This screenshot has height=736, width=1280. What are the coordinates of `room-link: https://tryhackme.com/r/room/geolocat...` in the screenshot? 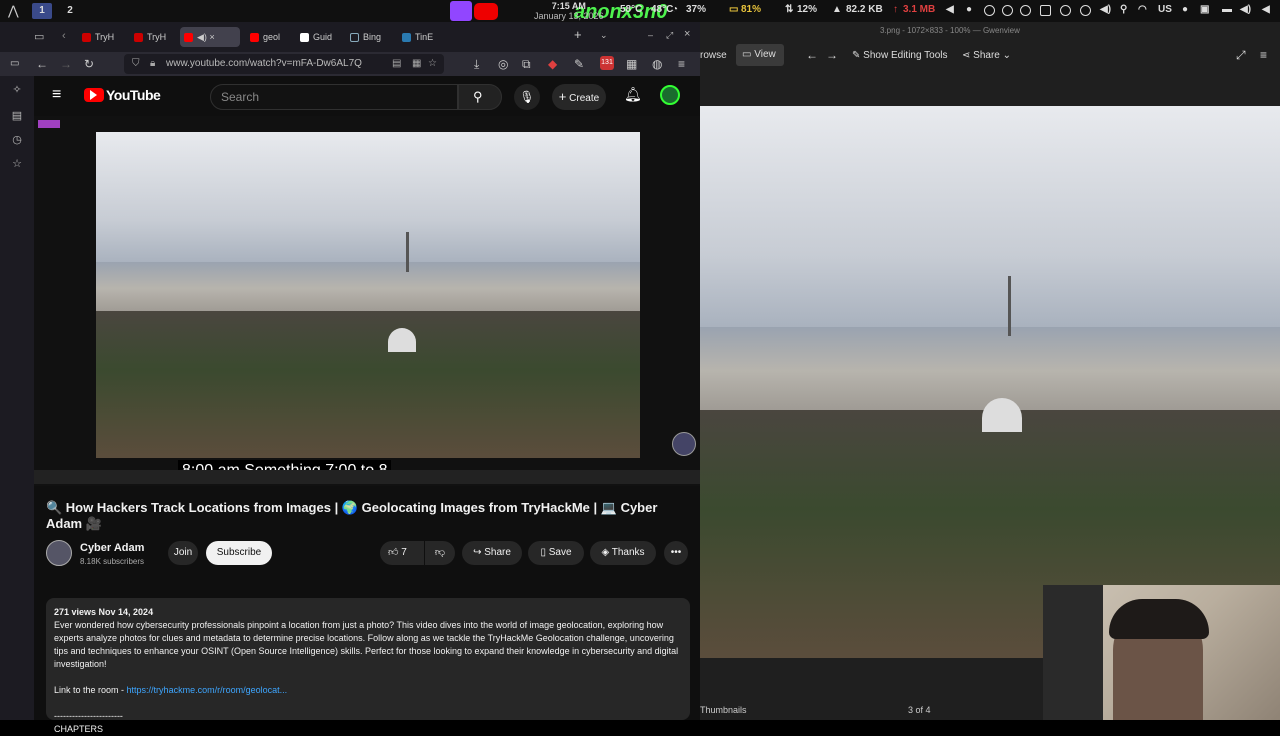 It's located at (207, 690).